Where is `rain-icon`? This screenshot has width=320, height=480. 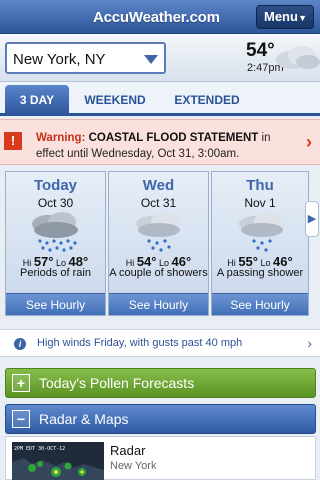 rain-icon is located at coordinates (55, 232).